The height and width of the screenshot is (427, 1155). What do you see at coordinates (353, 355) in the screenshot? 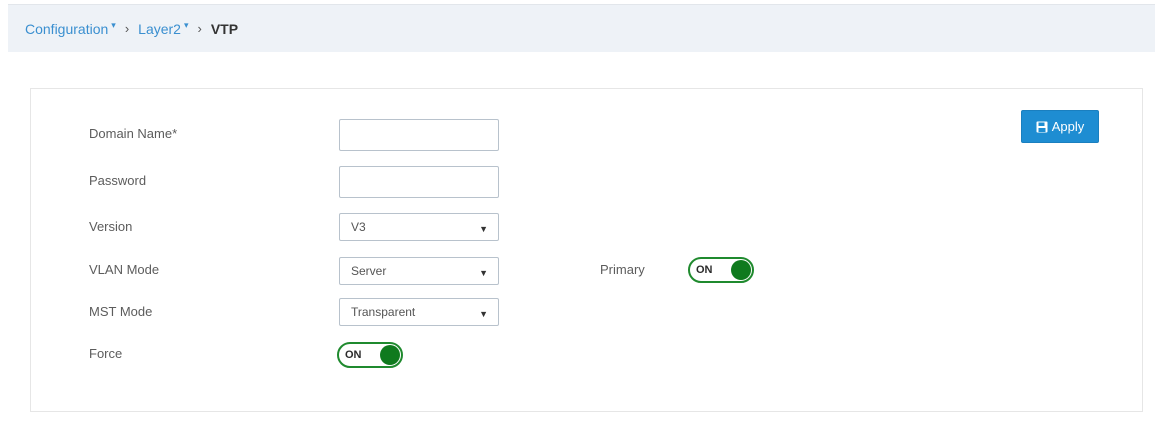
I see `force-toggle-state: ON` at bounding box center [353, 355].